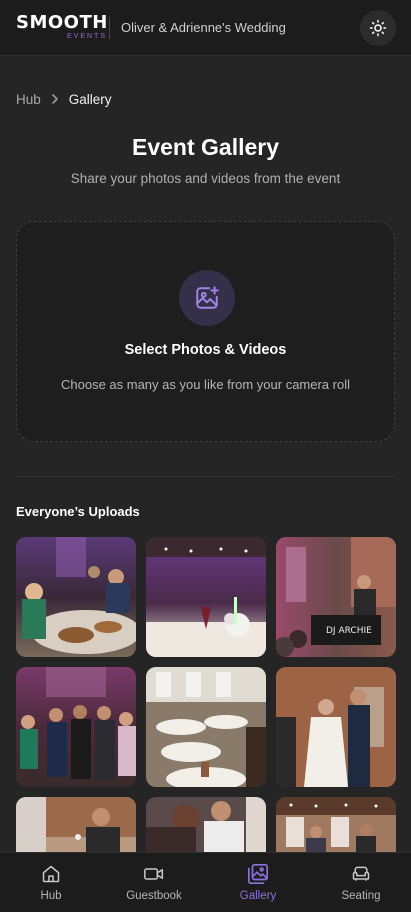 This screenshot has height=912, width=411. I want to click on image-plus-icon, so click(207, 298).